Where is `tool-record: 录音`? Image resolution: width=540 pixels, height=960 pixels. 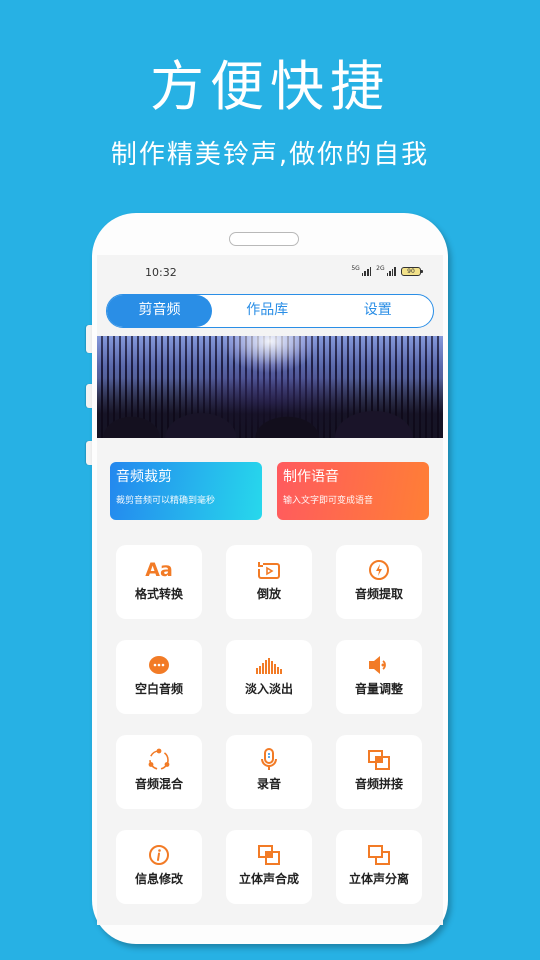
tool-record: 录音 is located at coordinates (269, 772).